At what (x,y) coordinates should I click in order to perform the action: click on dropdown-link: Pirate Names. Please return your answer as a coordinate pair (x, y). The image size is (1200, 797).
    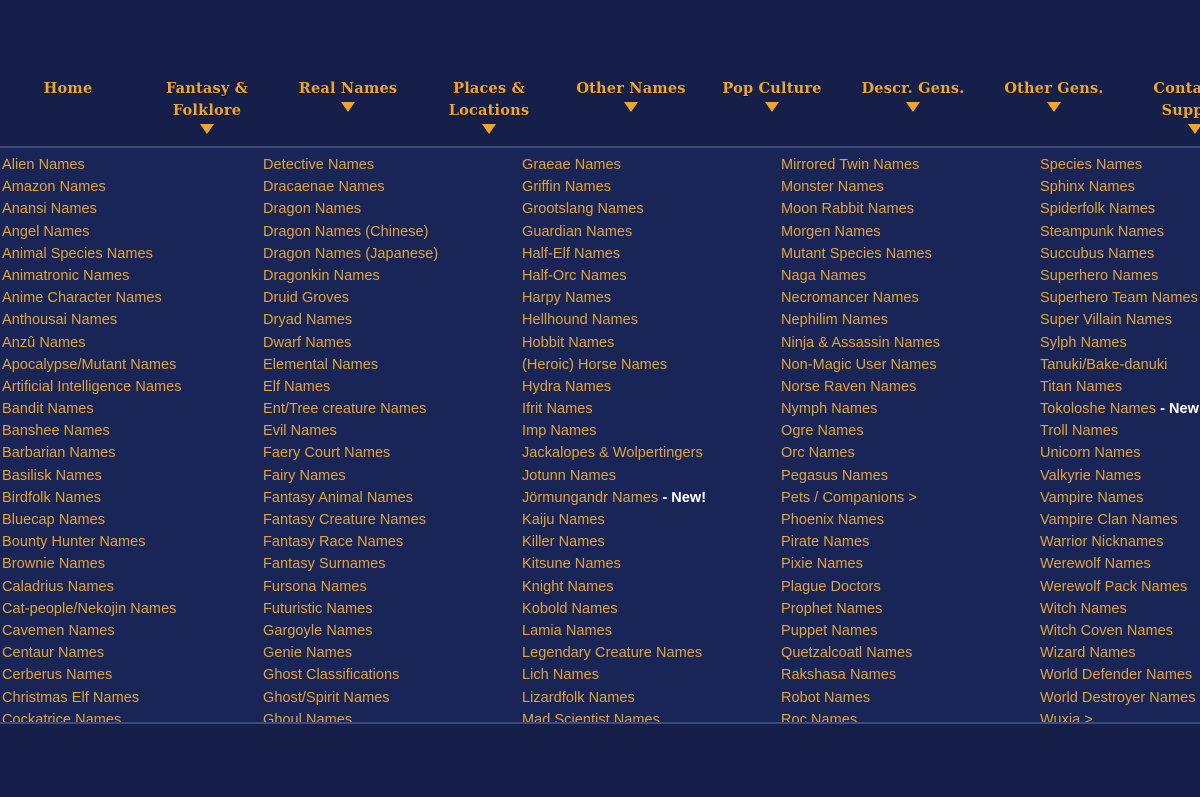
    Looking at the image, I should click on (908, 542).